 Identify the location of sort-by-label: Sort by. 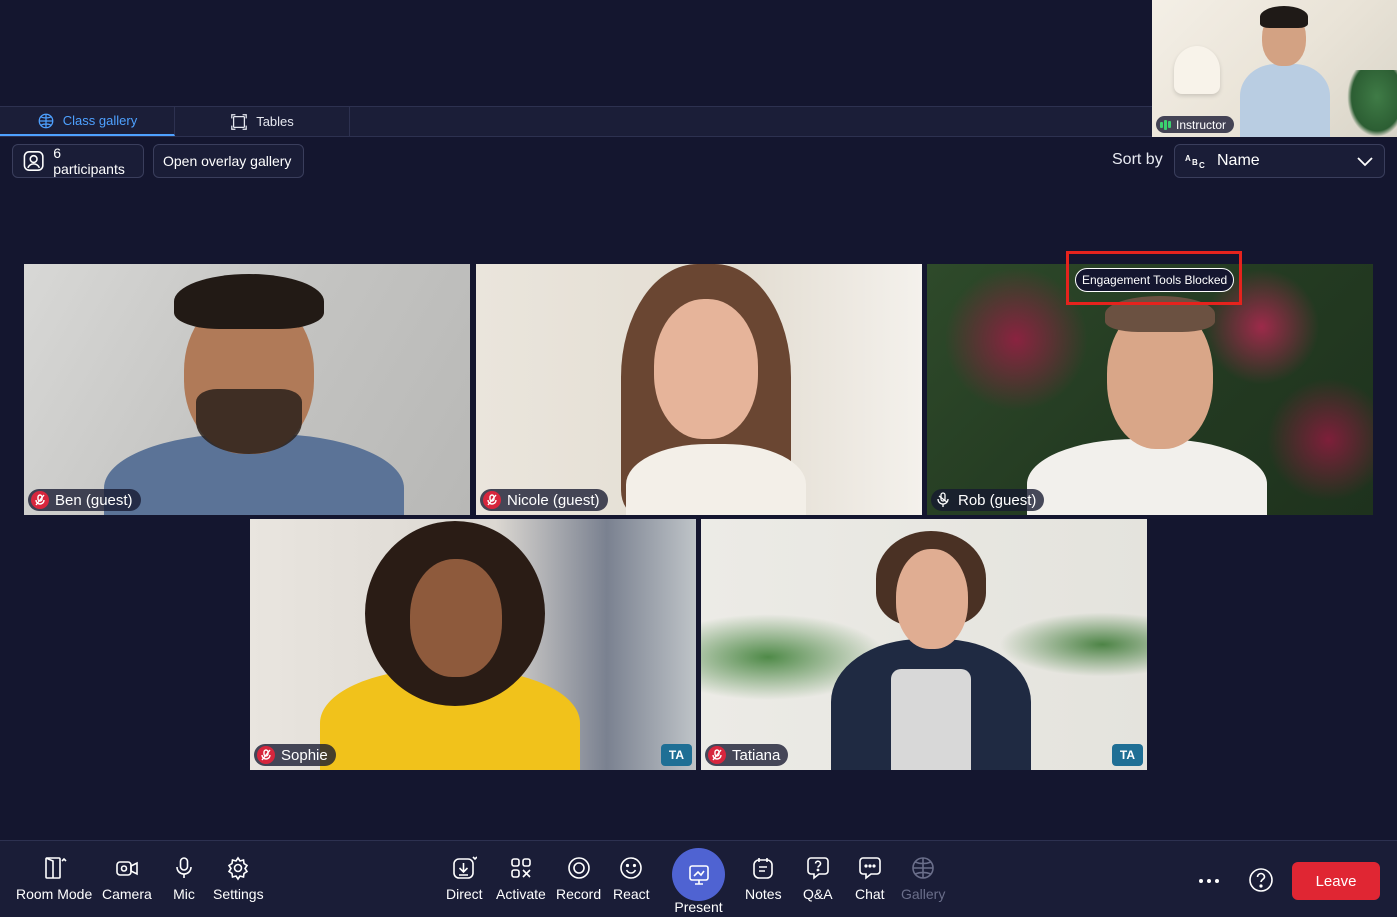
(1137, 159).